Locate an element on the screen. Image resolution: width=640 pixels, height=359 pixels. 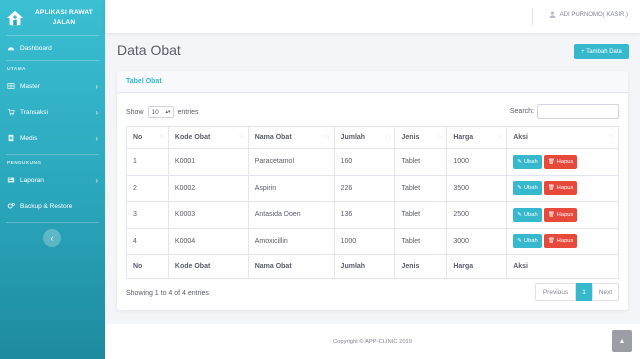
table-cell: 1000 is located at coordinates (364, 241).